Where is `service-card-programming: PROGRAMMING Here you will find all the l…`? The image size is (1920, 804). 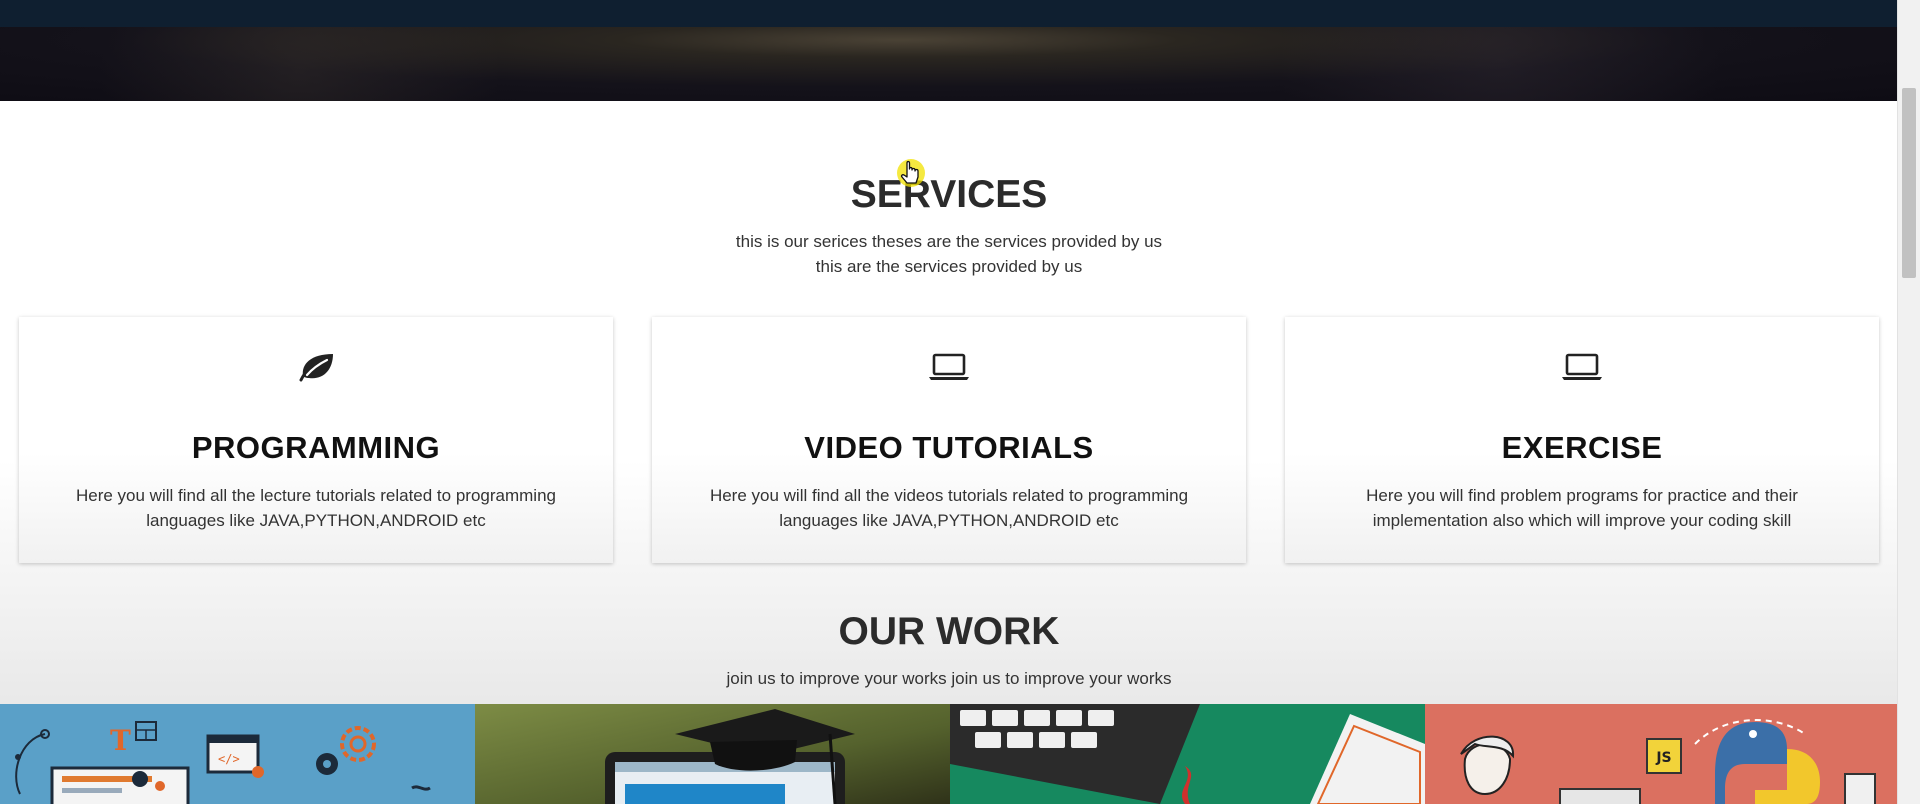
service-card-programming: PROGRAMMING Here you will find all the l… is located at coordinates (316, 440).